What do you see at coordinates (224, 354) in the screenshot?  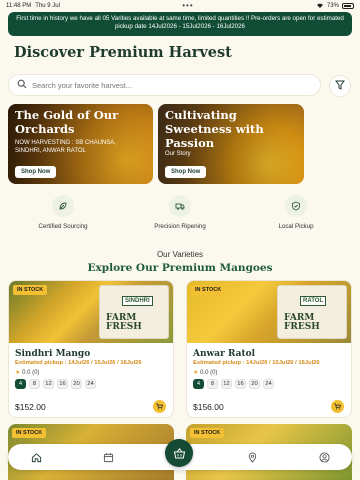 I see `product-name: Anwar Ratol` at bounding box center [224, 354].